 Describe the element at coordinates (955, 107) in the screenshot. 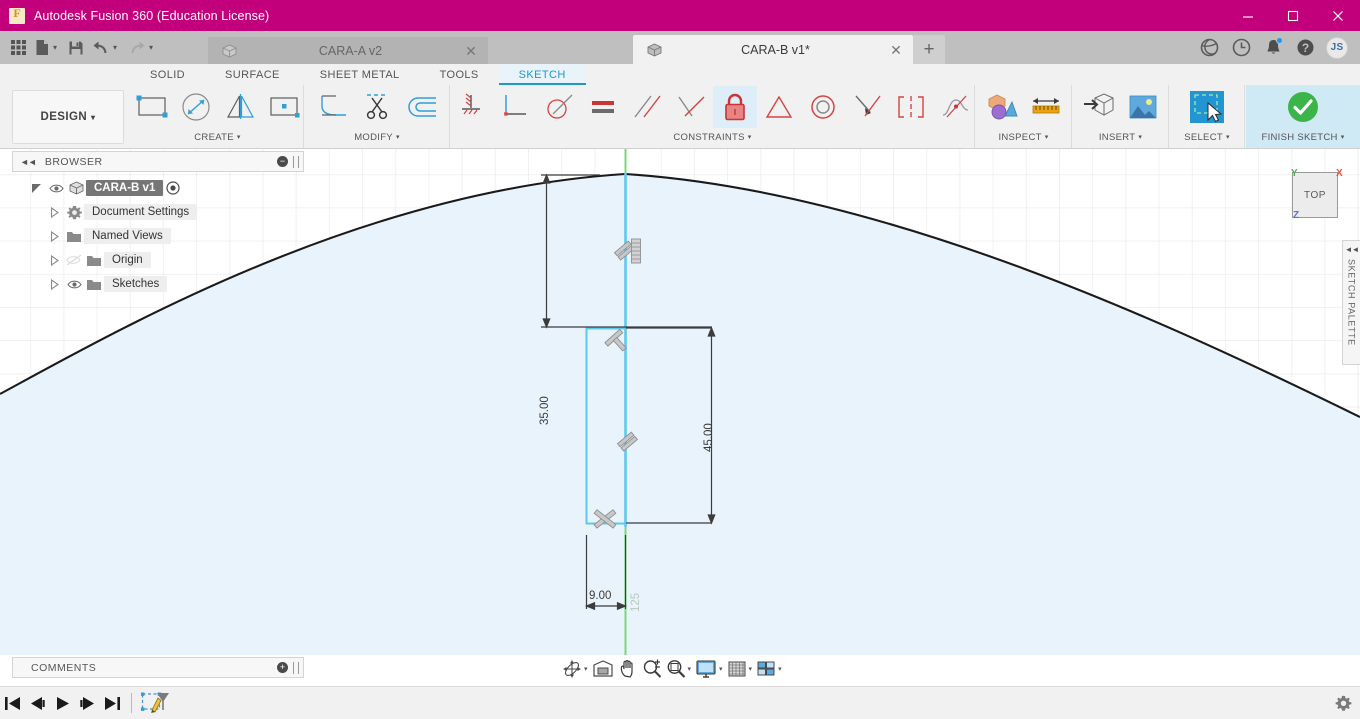

I see `curvature-constraint-icon` at that location.